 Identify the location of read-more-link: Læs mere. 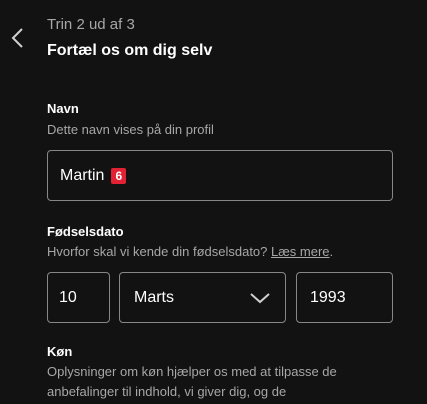
(300, 251).